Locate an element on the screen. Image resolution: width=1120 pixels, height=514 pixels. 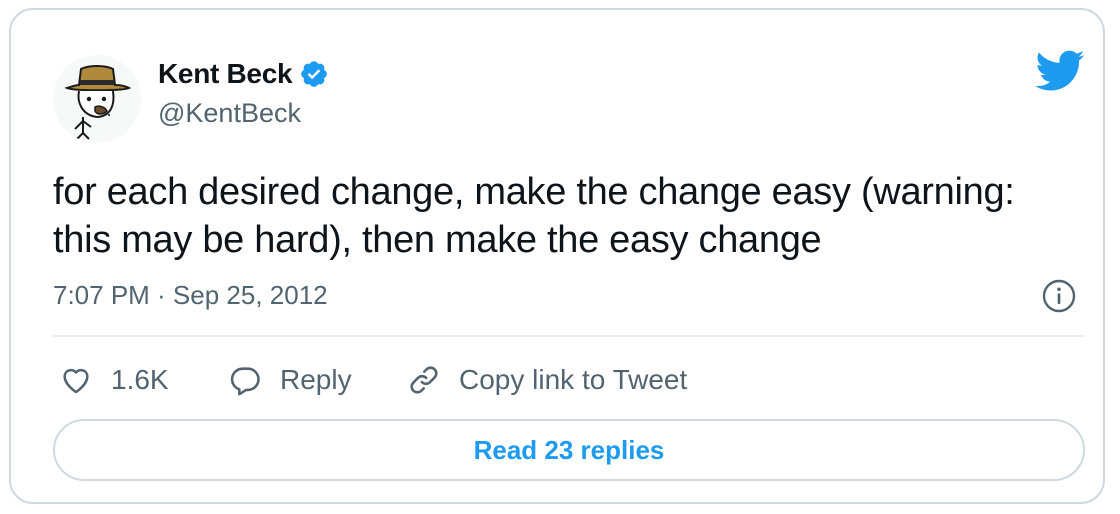
author-name-row: Kent Beck is located at coordinates (243, 74).